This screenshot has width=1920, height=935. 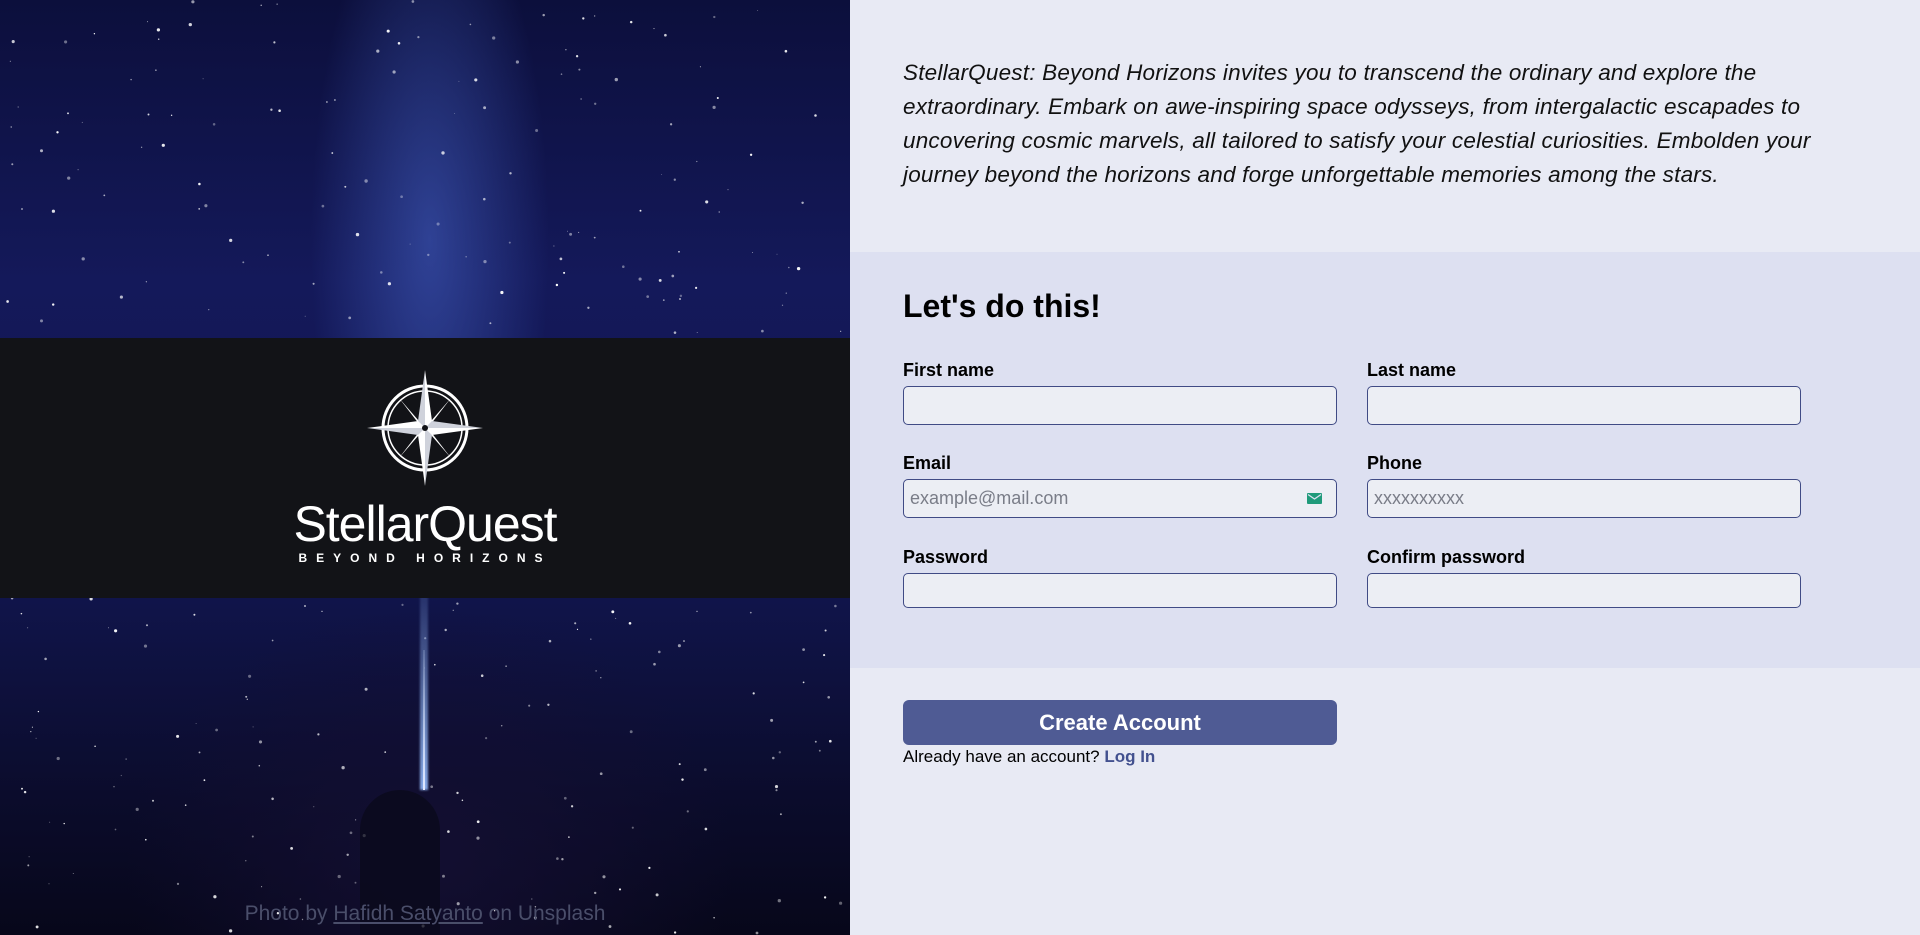 I want to click on login-prompt: Already have an account? Log In, so click(x=1029, y=757).